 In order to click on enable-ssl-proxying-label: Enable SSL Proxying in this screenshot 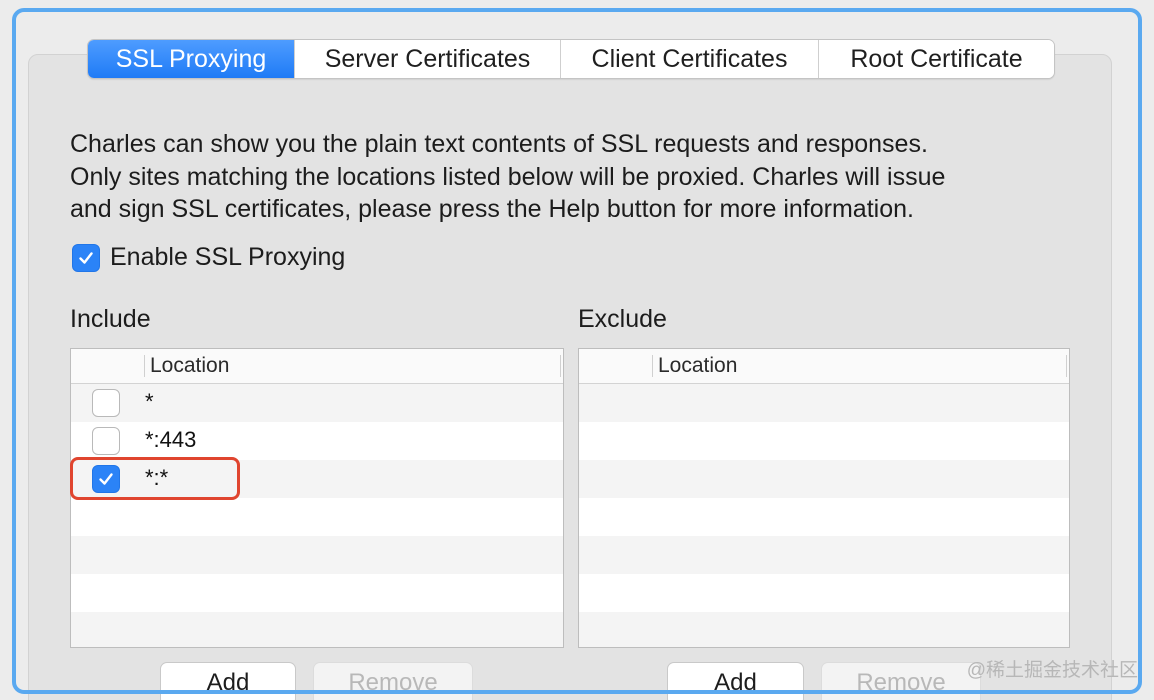, I will do `click(228, 257)`.